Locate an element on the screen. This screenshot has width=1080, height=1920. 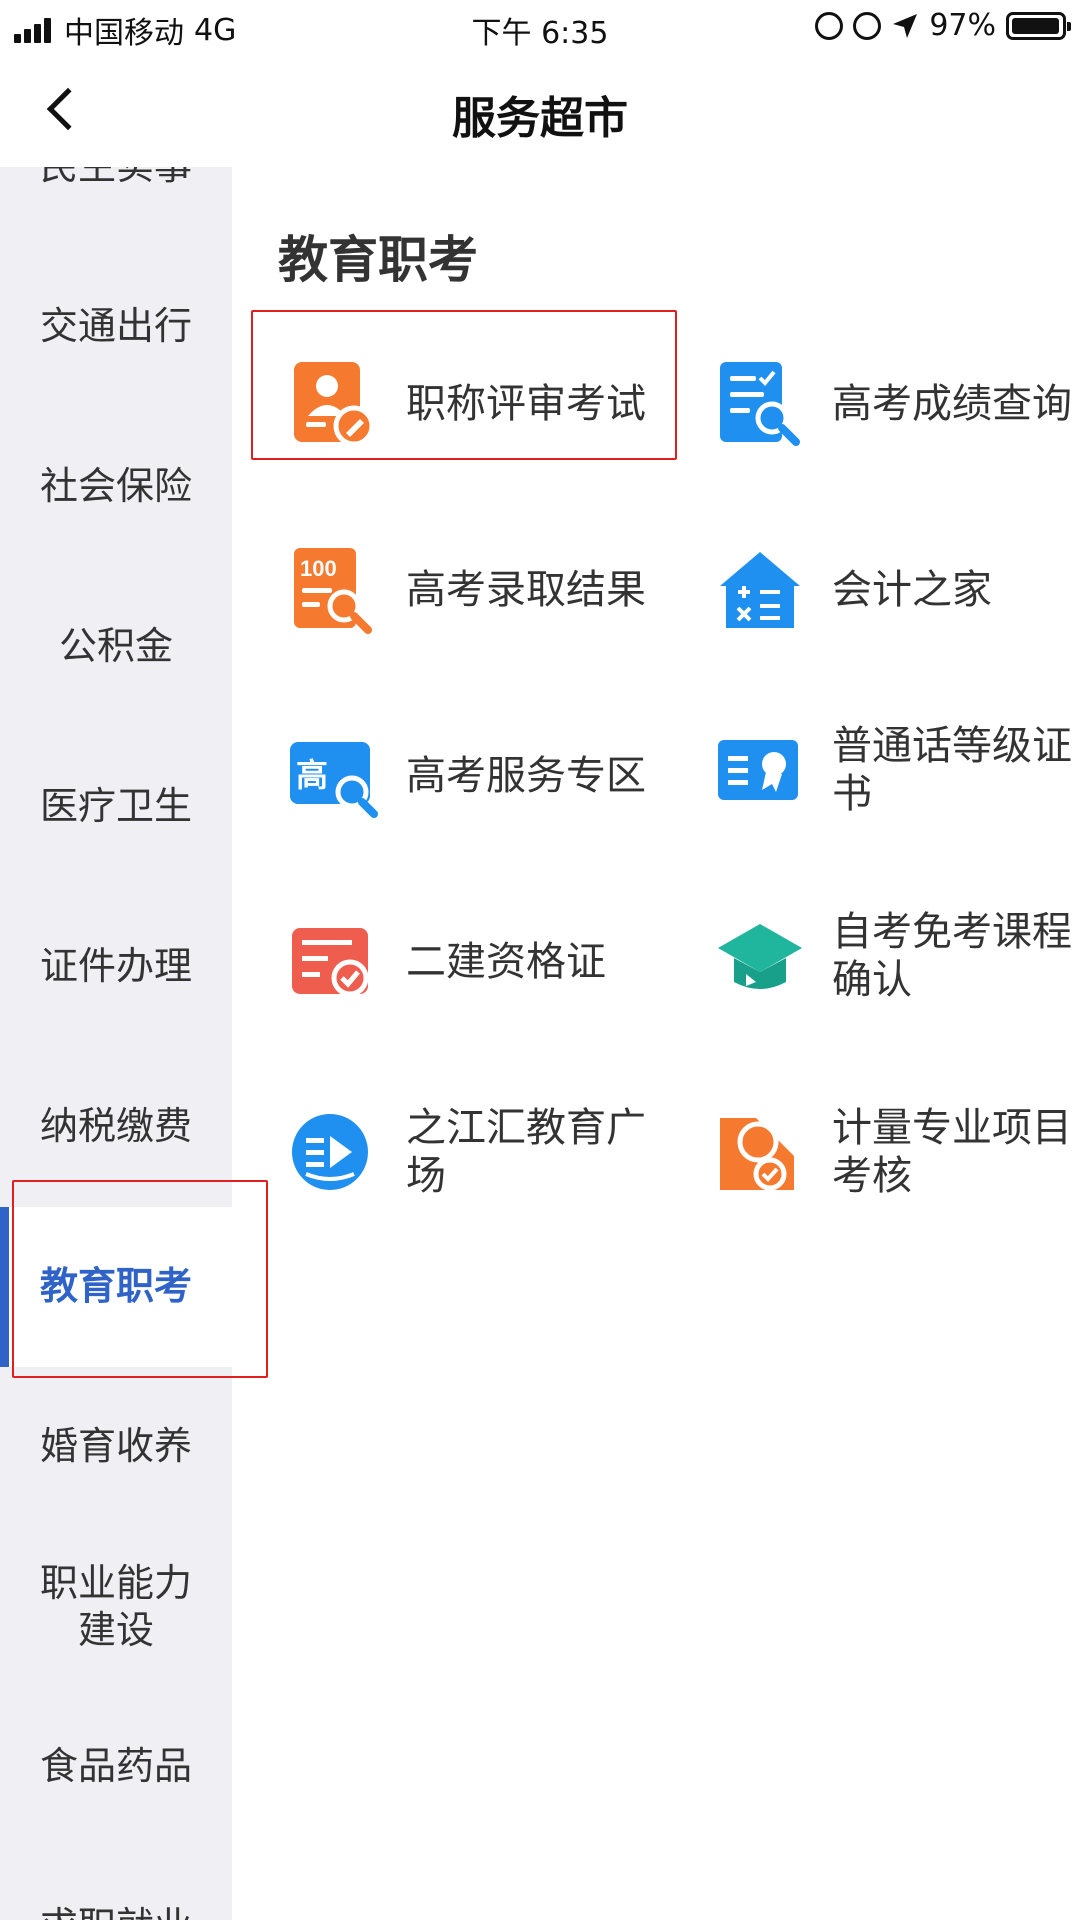
service-label: 二建资格证 is located at coordinates (506, 962).